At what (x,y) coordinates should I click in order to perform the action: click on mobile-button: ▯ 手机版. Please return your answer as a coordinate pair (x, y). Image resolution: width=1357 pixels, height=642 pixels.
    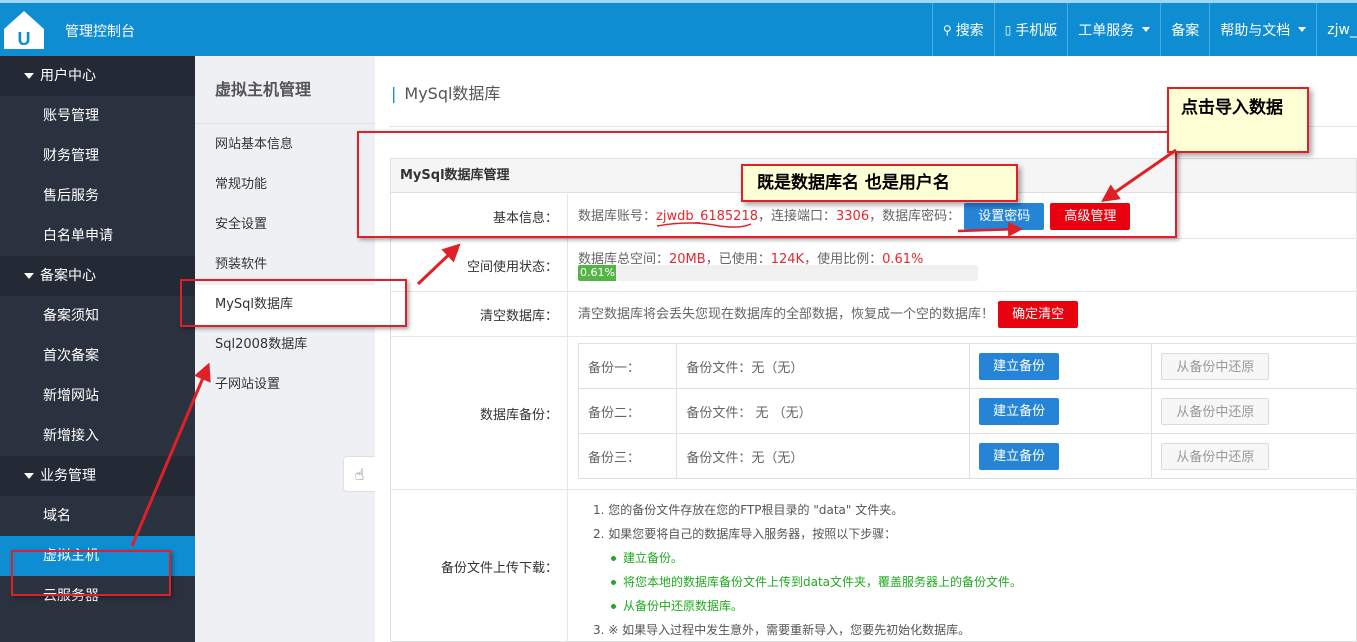
    Looking at the image, I should click on (1030, 29).